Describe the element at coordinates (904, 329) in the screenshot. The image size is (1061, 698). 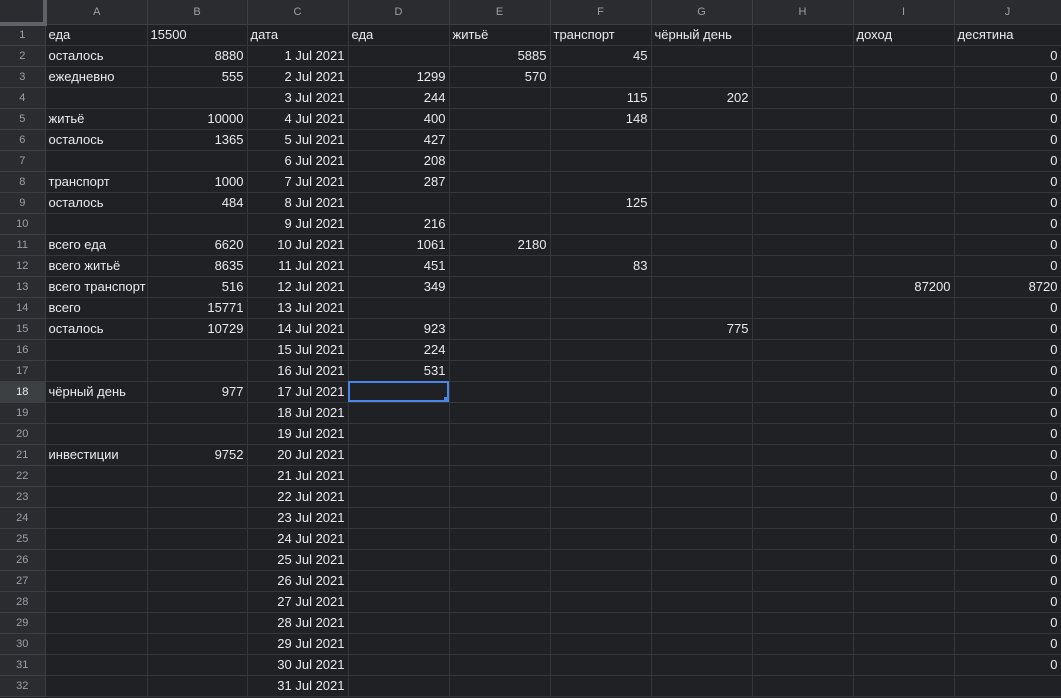
I see `cell-i15` at that location.